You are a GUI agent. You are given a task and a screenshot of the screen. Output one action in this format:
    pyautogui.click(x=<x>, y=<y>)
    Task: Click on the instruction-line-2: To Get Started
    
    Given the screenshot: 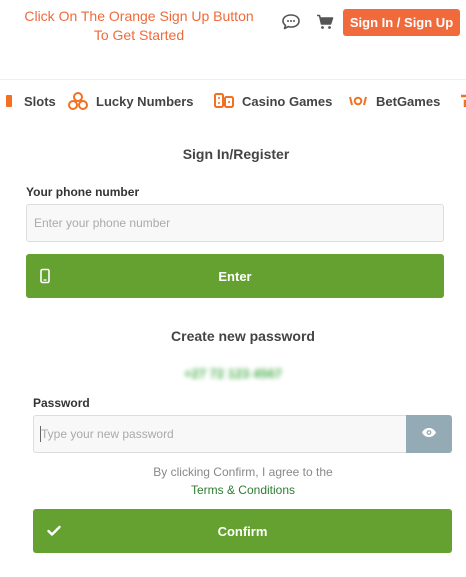 What is the action you would take?
    pyautogui.click(x=139, y=35)
    